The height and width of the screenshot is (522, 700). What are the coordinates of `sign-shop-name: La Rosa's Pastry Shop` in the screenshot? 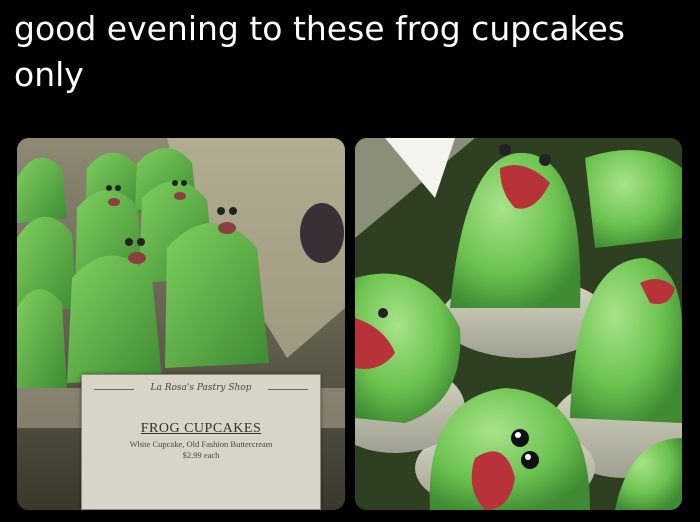 It's located at (201, 388).